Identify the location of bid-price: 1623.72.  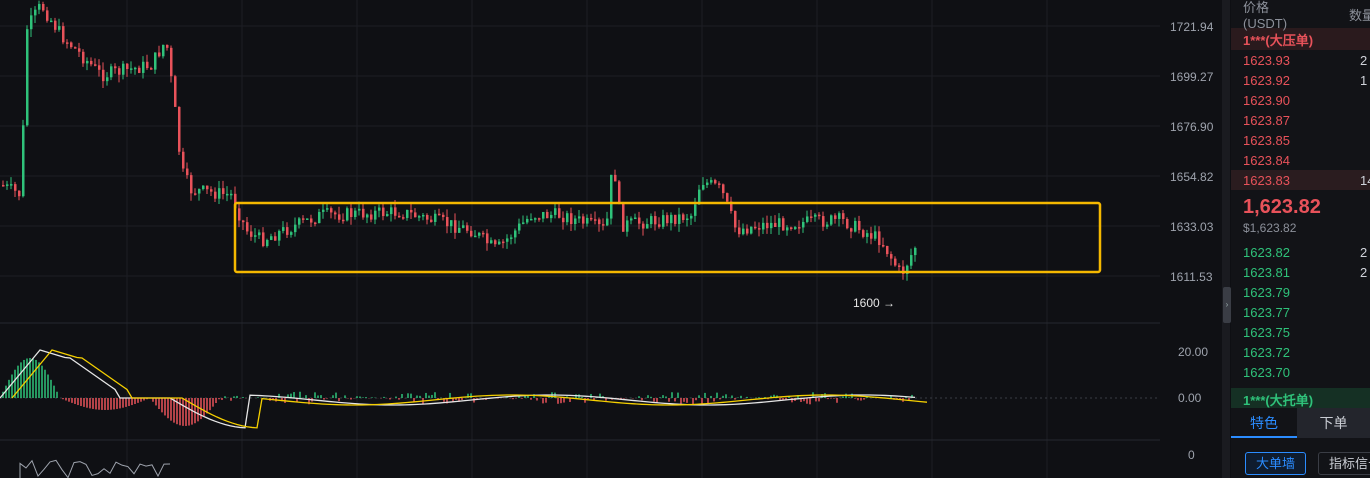
(1266, 352).